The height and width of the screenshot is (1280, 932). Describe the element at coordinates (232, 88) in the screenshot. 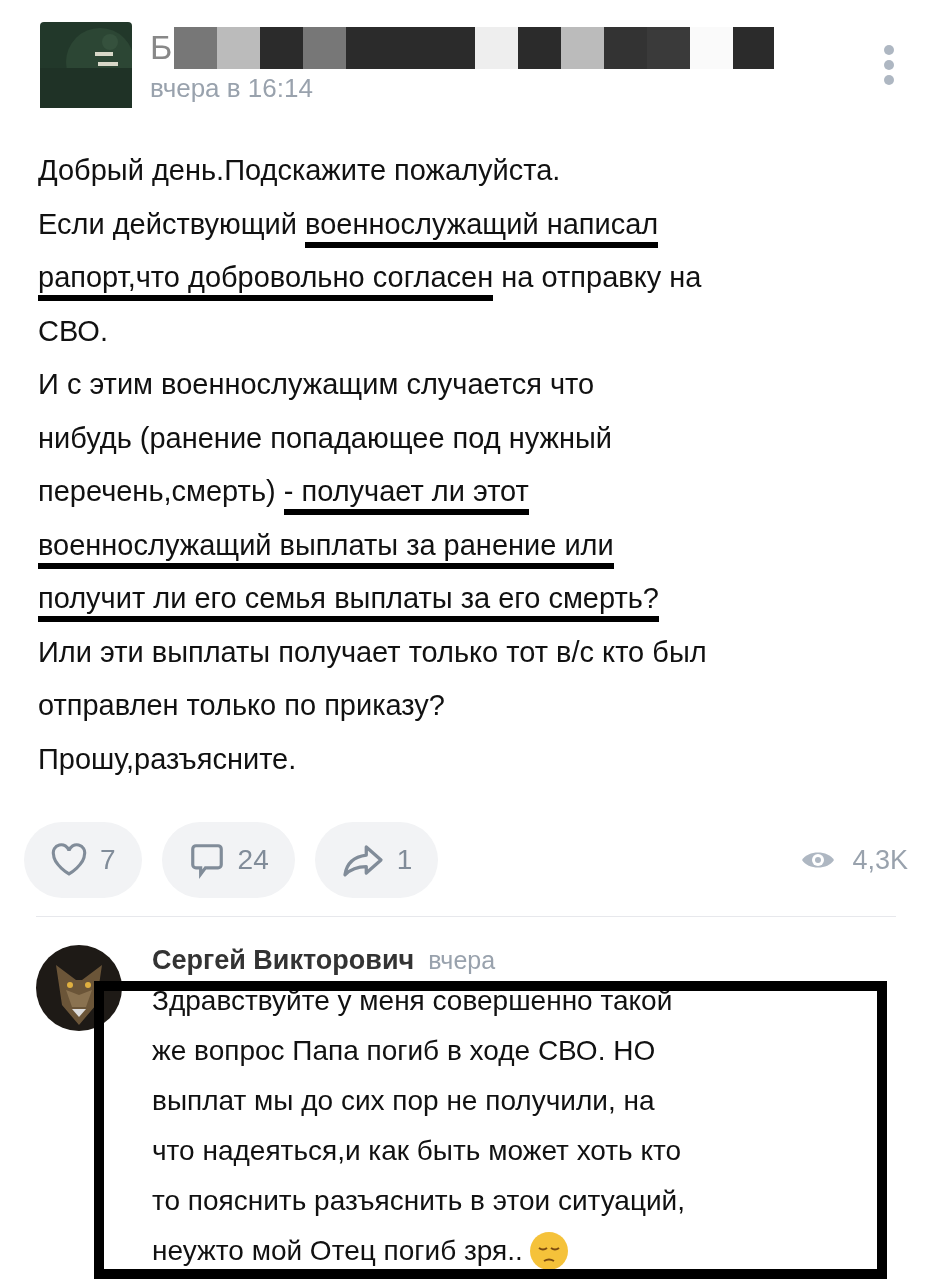

I see `post-time: вчера в 16:14` at that location.